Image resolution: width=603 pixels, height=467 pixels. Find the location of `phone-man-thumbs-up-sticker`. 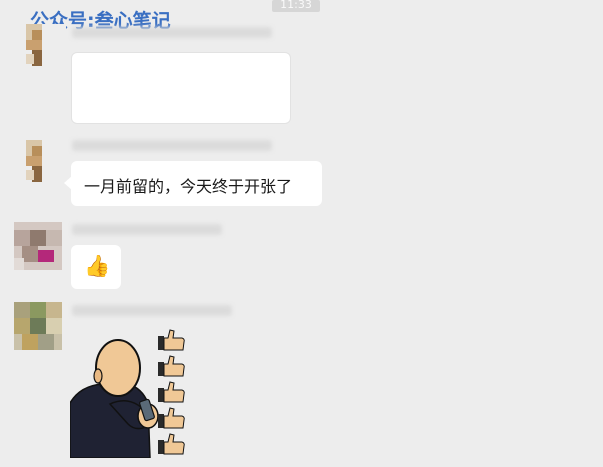

phone-man-thumbs-up-sticker is located at coordinates (130, 393).